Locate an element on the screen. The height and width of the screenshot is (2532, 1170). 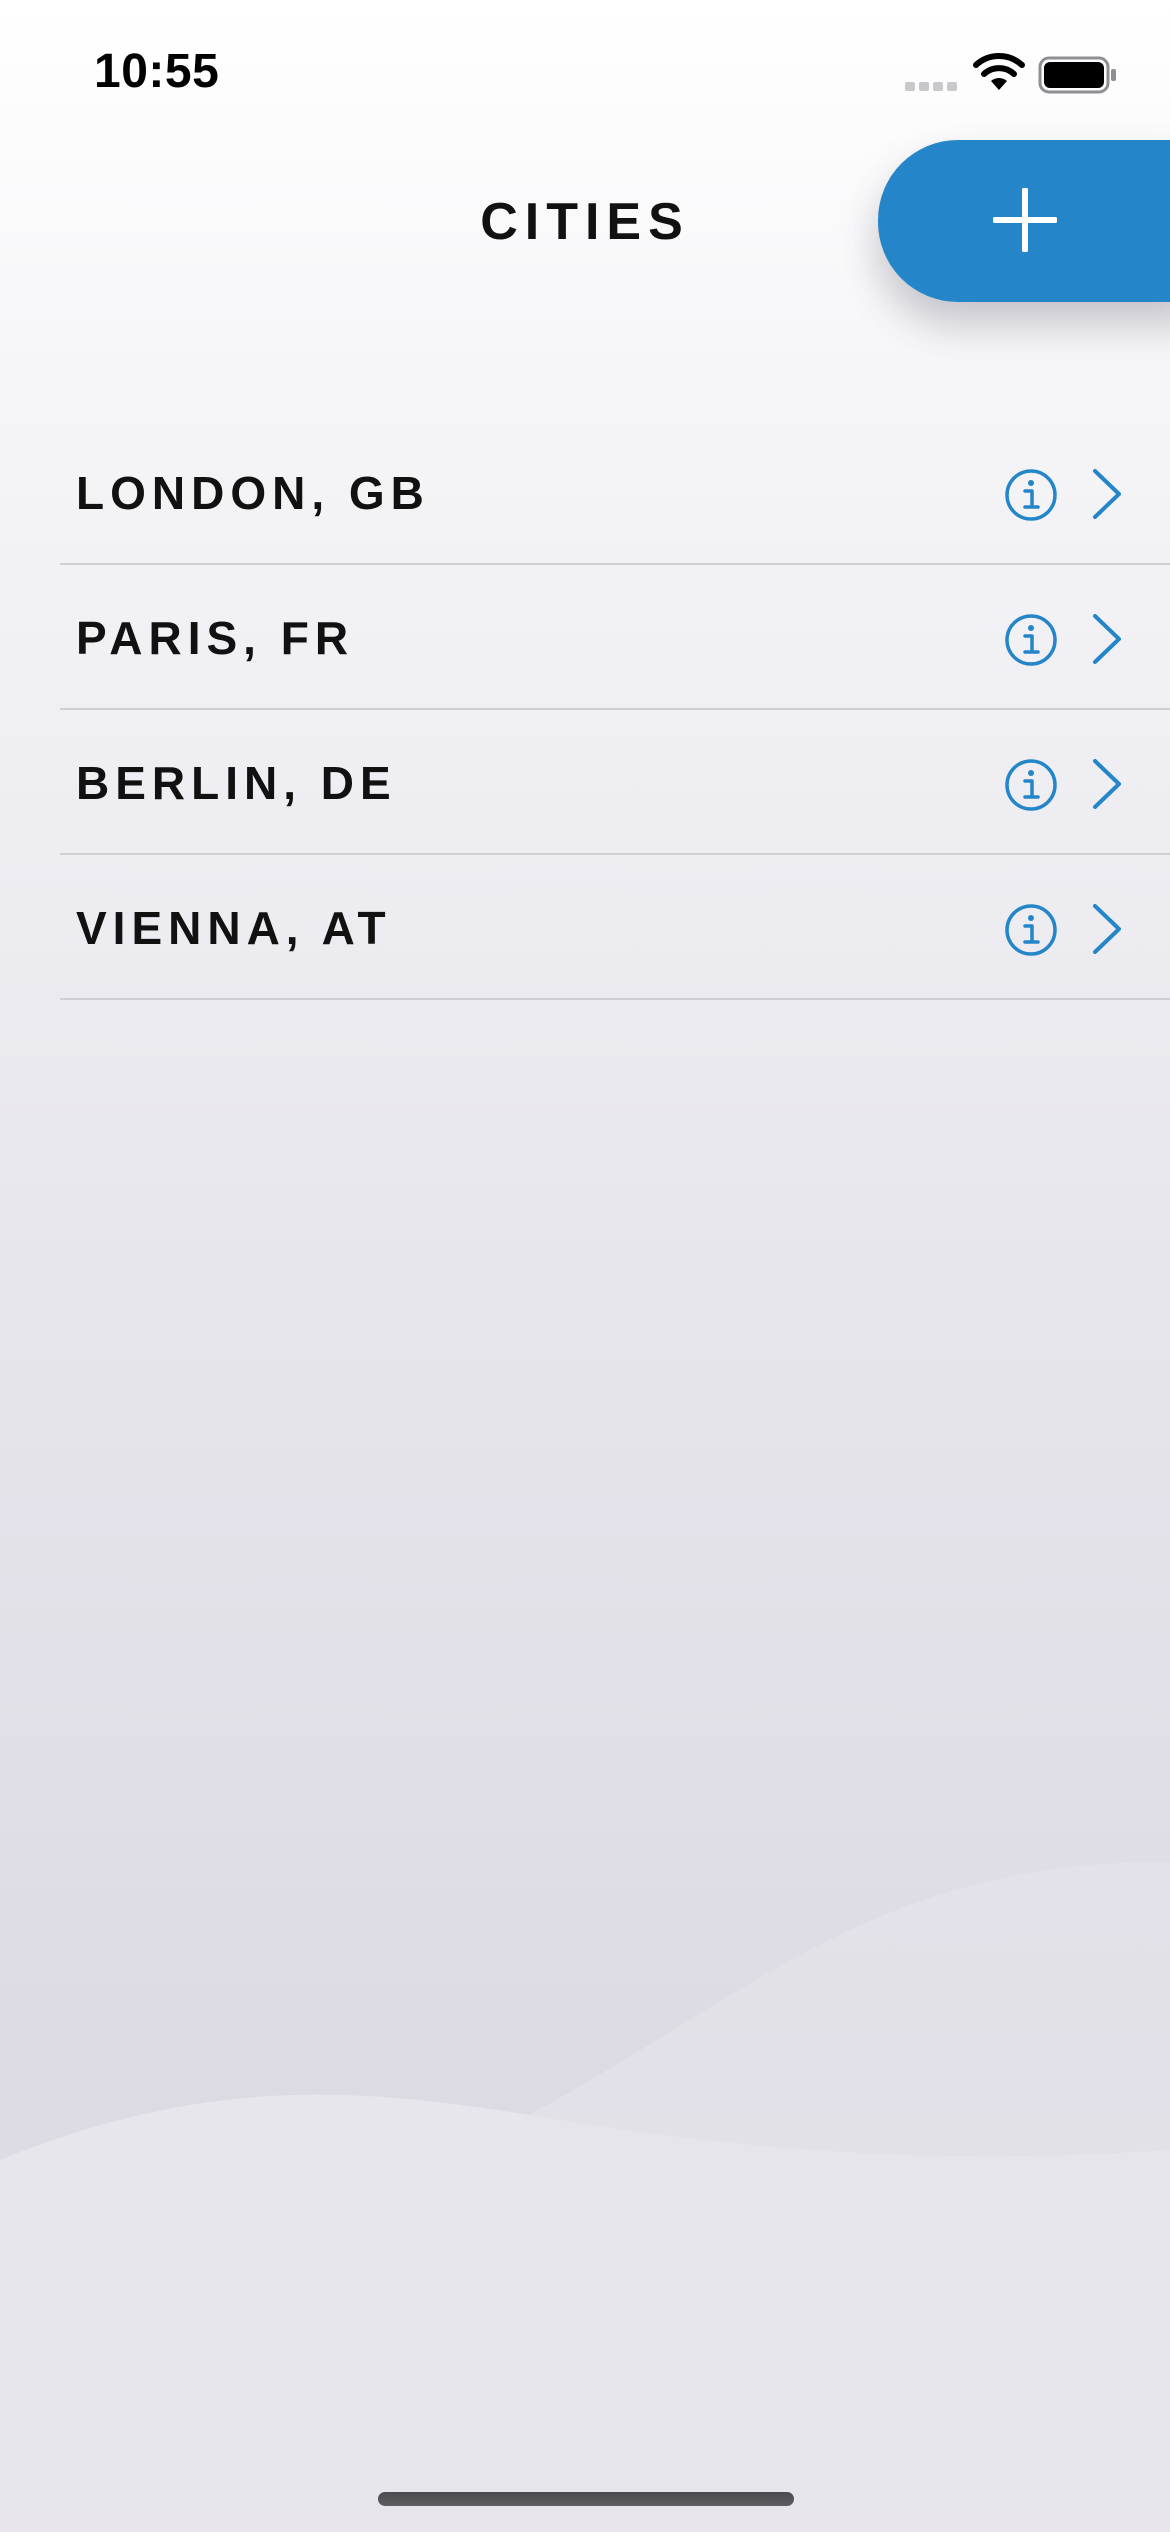
city-name: VIENNA, AT is located at coordinates (234, 928).